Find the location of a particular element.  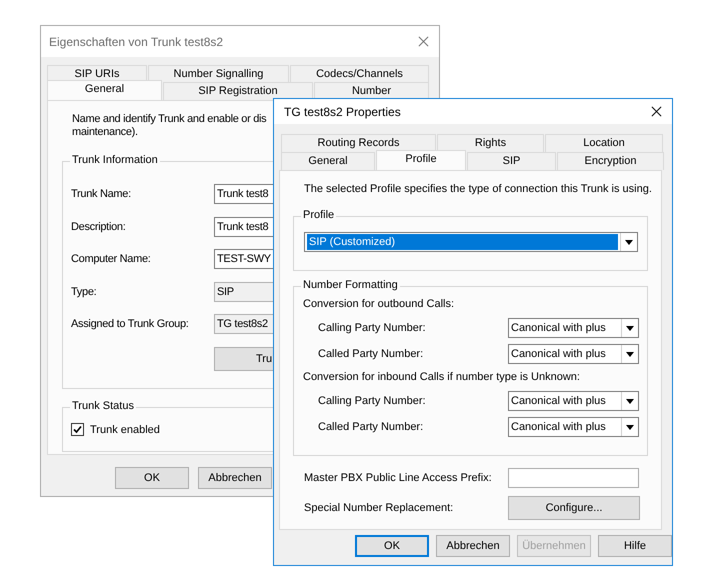

tab: Location is located at coordinates (604, 143).